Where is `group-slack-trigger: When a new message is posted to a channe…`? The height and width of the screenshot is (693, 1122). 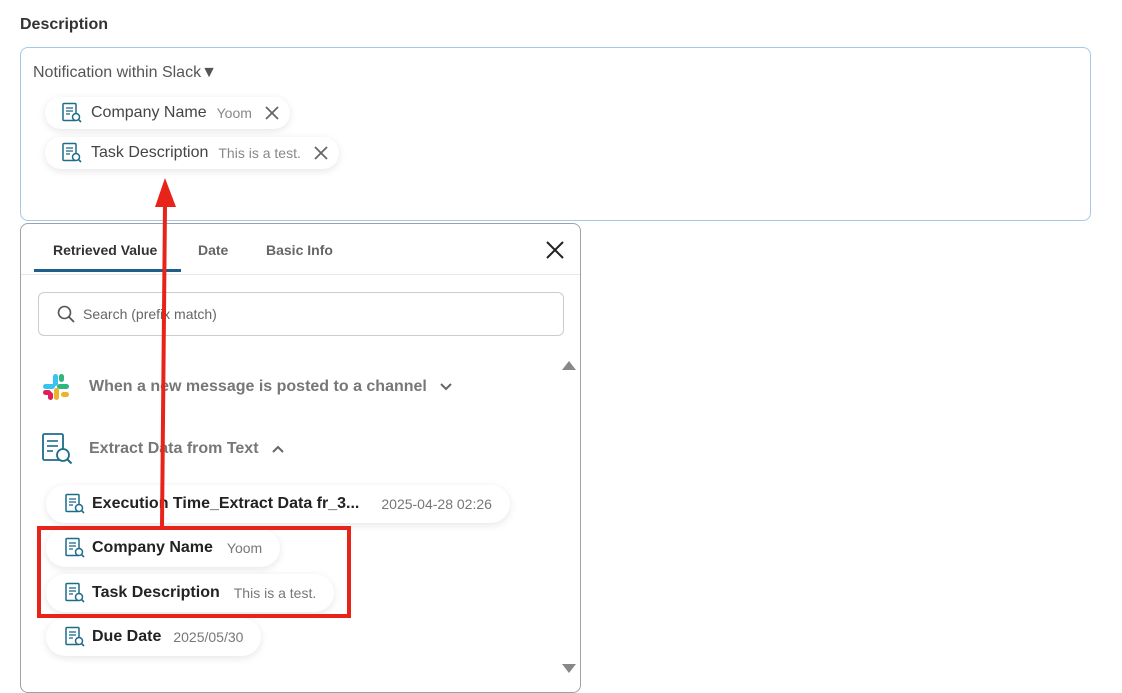 group-slack-trigger: When a new message is posted to a channe… is located at coordinates (247, 387).